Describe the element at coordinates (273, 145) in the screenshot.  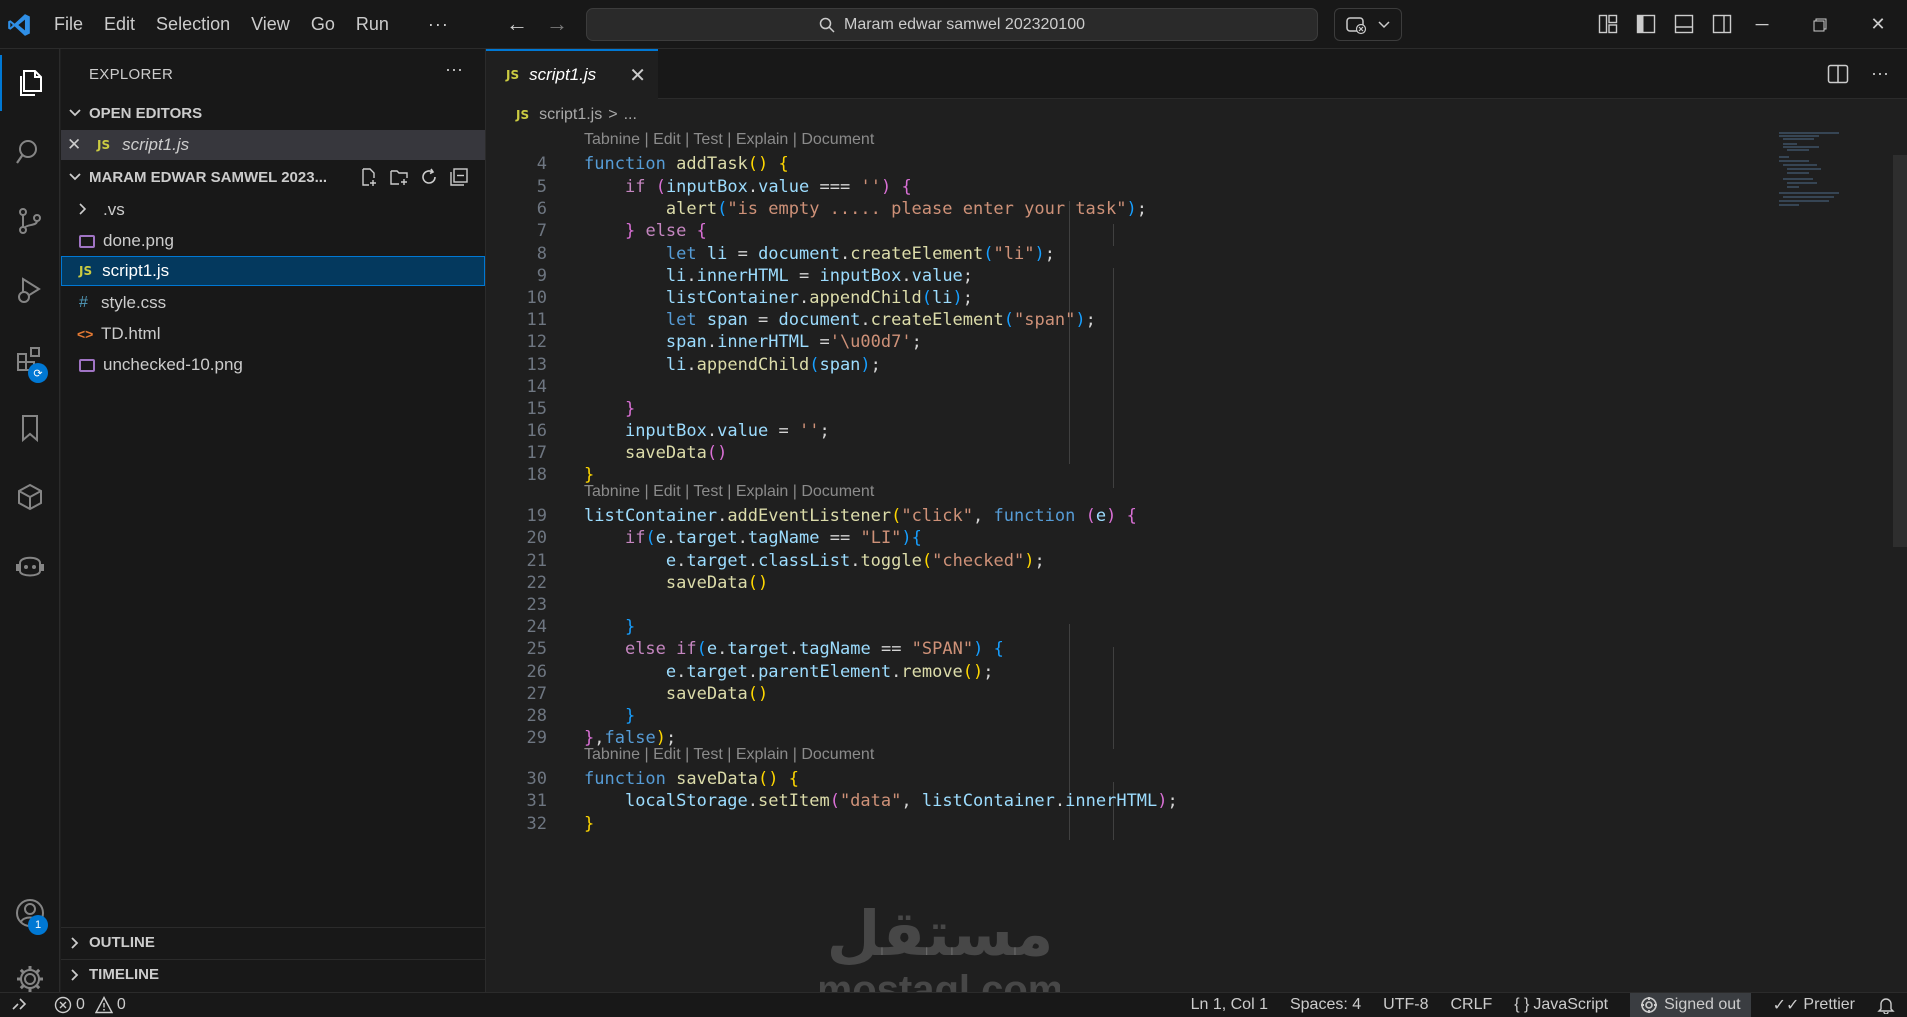
I see `open-editor-item: ✕ JS script1.js` at that location.